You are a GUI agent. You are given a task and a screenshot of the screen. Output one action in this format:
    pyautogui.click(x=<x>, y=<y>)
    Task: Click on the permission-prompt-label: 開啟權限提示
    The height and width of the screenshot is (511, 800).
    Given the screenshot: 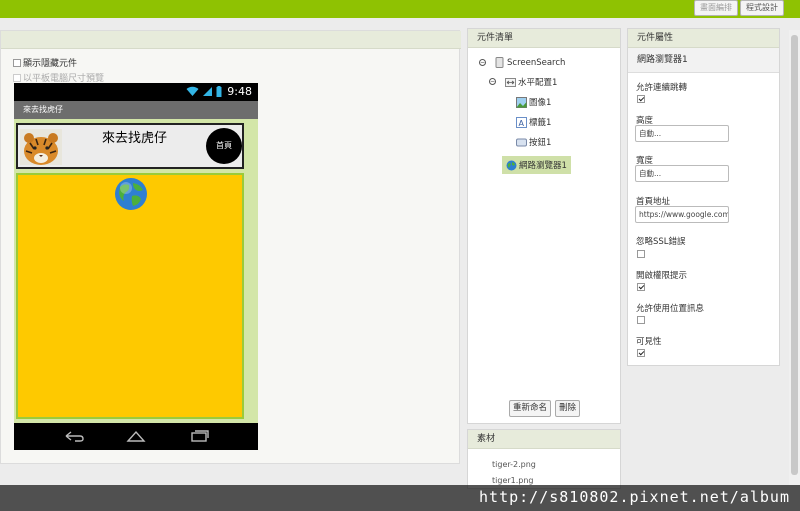 What is the action you would take?
    pyautogui.click(x=662, y=276)
    